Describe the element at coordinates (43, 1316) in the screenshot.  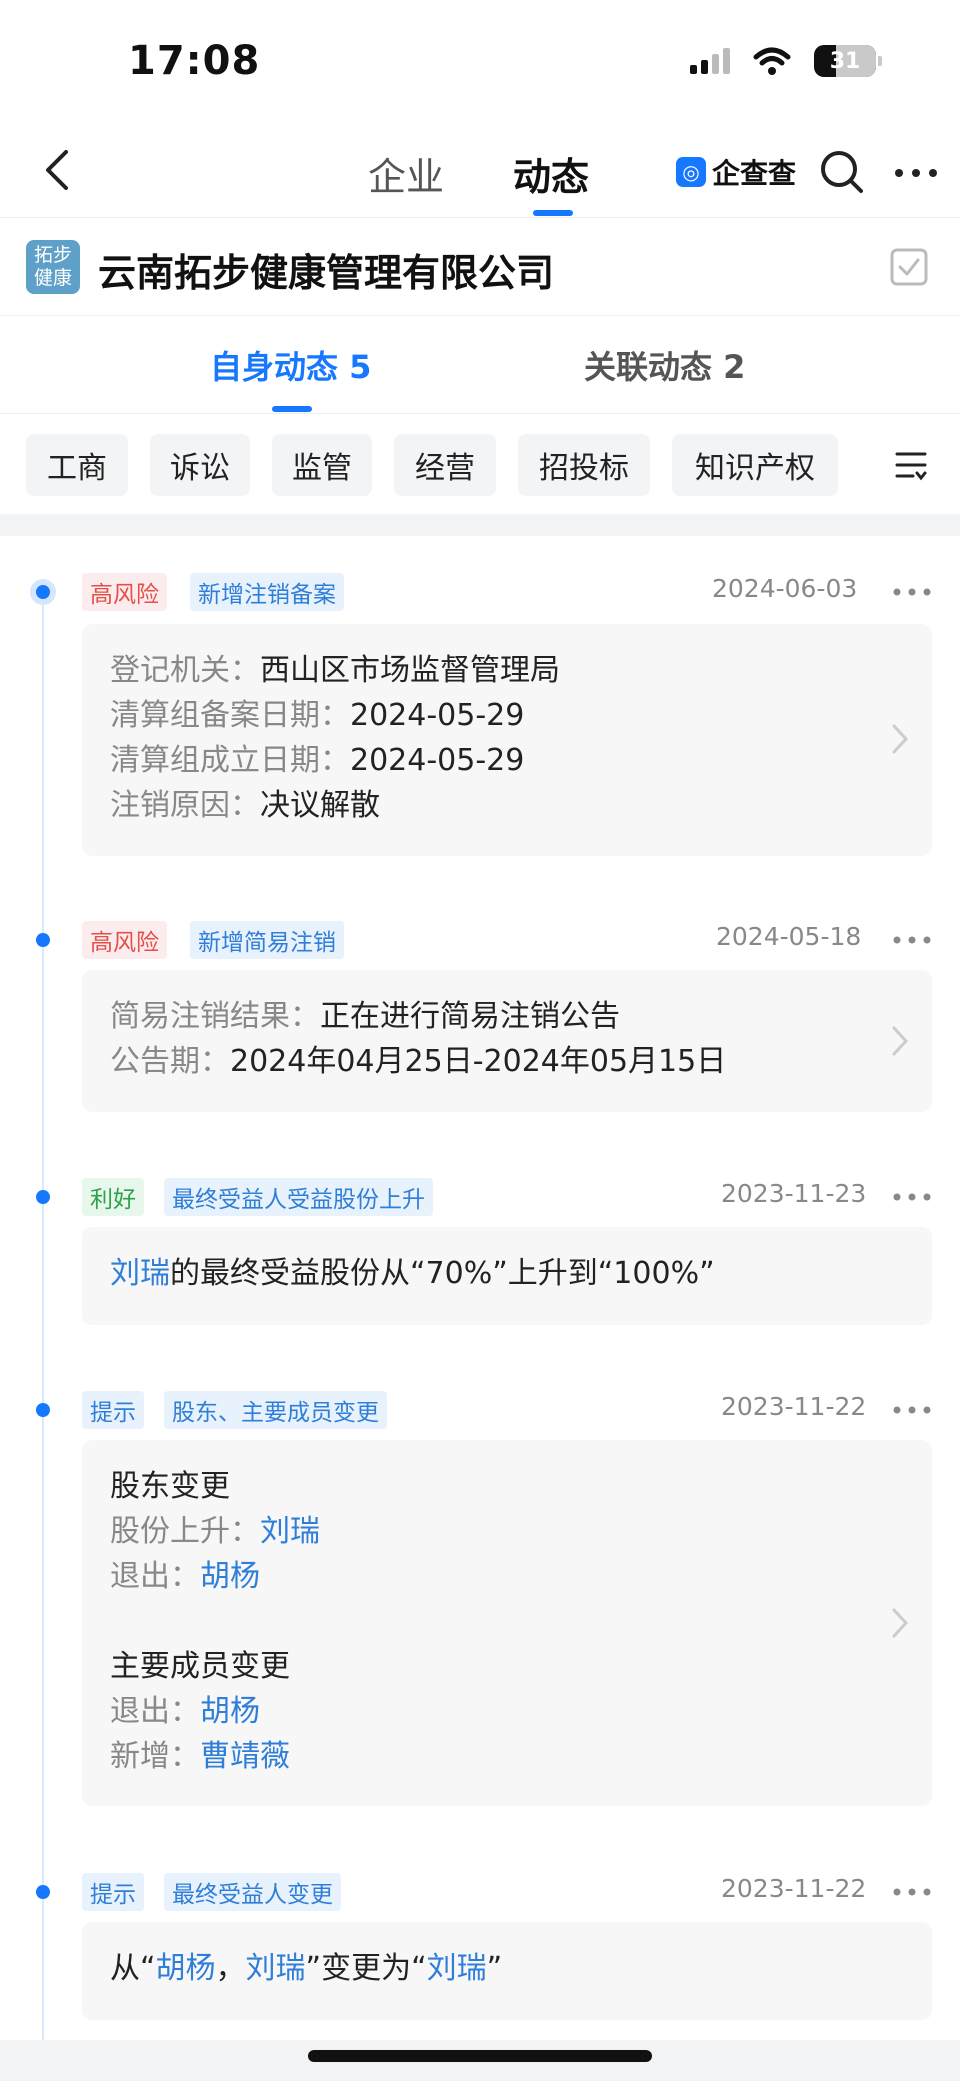
I see `timeline-line` at that location.